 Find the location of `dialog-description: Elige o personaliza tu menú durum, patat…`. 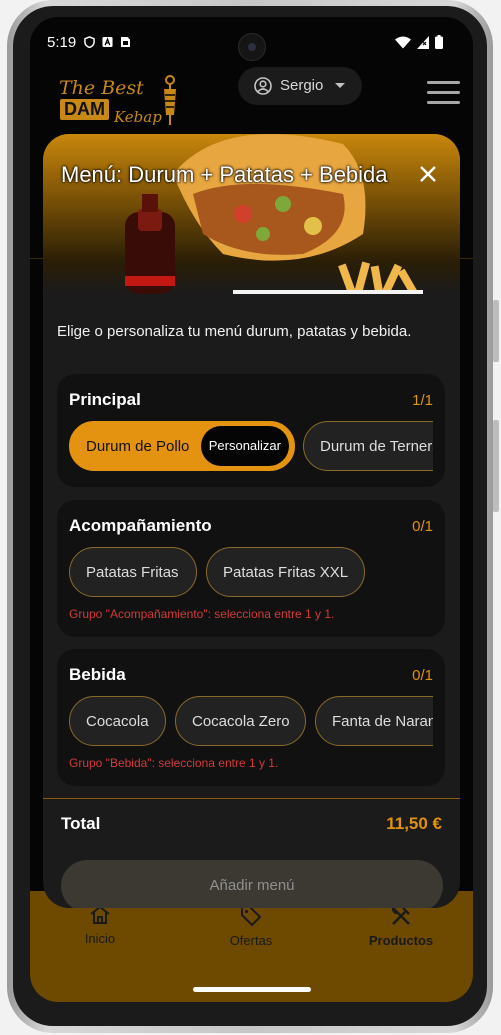

dialog-description: Elige o personaliza tu menú durum, patat… is located at coordinates (234, 331).